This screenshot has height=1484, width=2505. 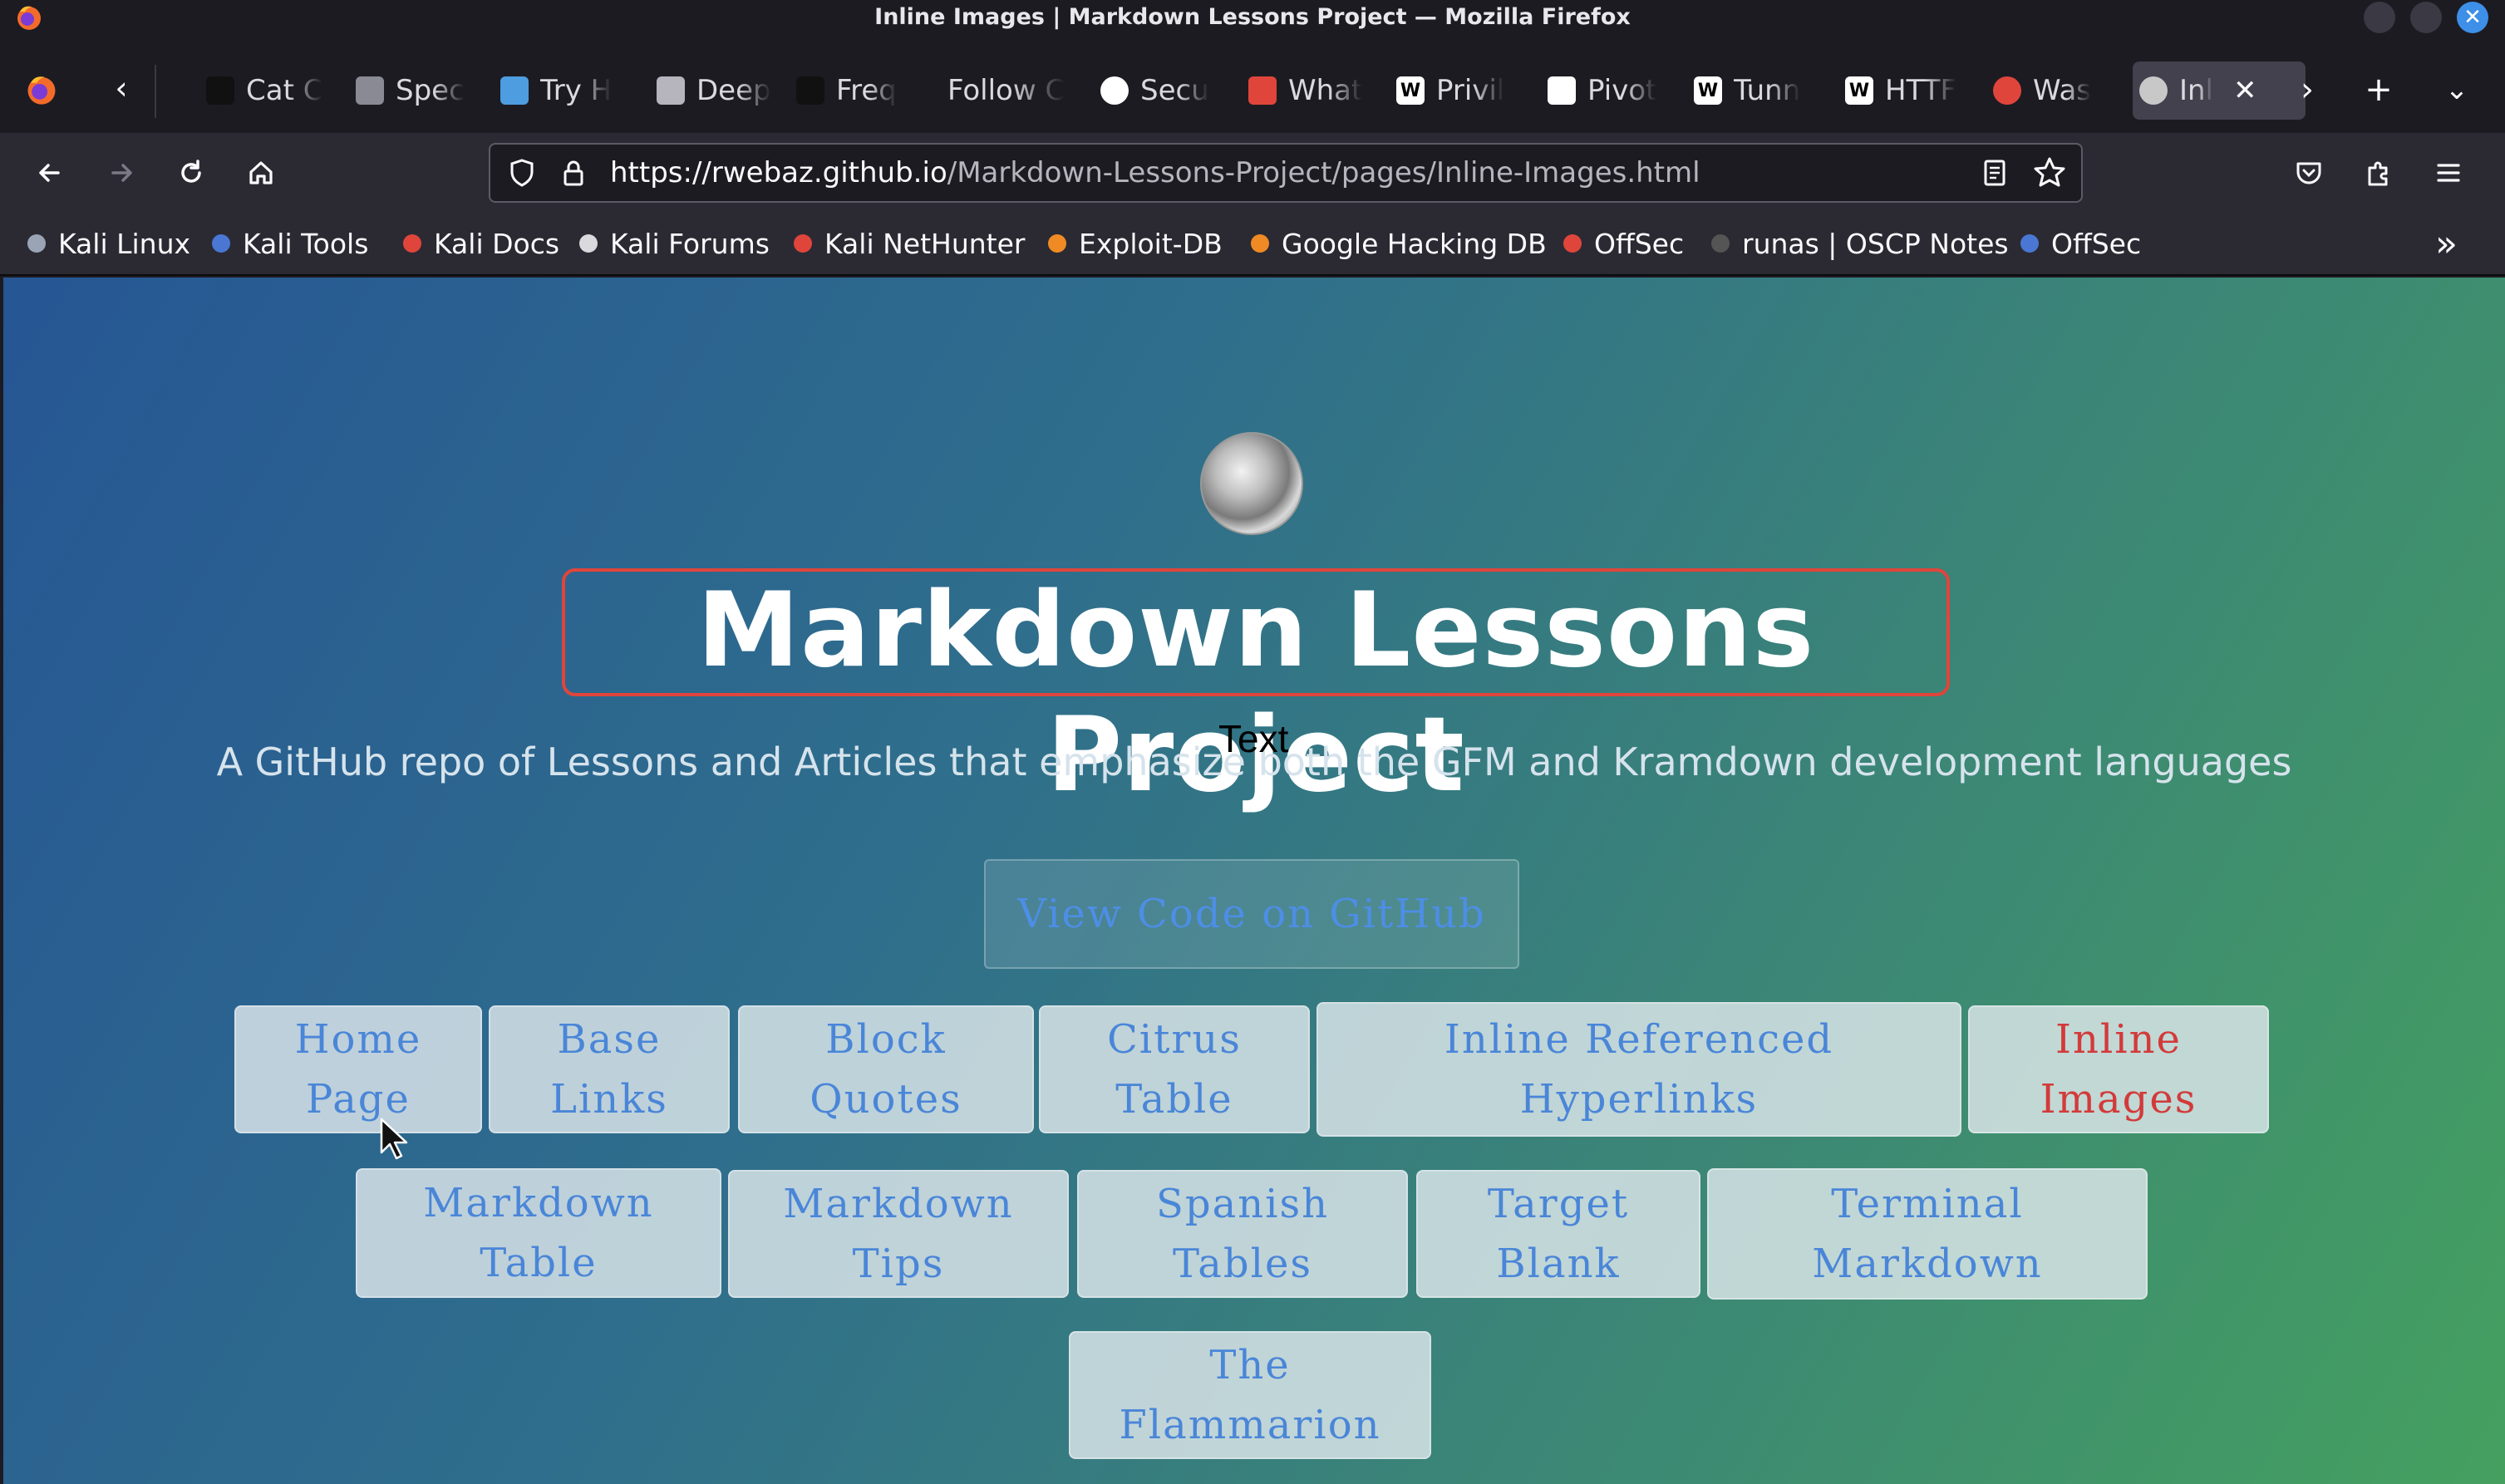 I want to click on reader-view-icon, so click(x=1994, y=172).